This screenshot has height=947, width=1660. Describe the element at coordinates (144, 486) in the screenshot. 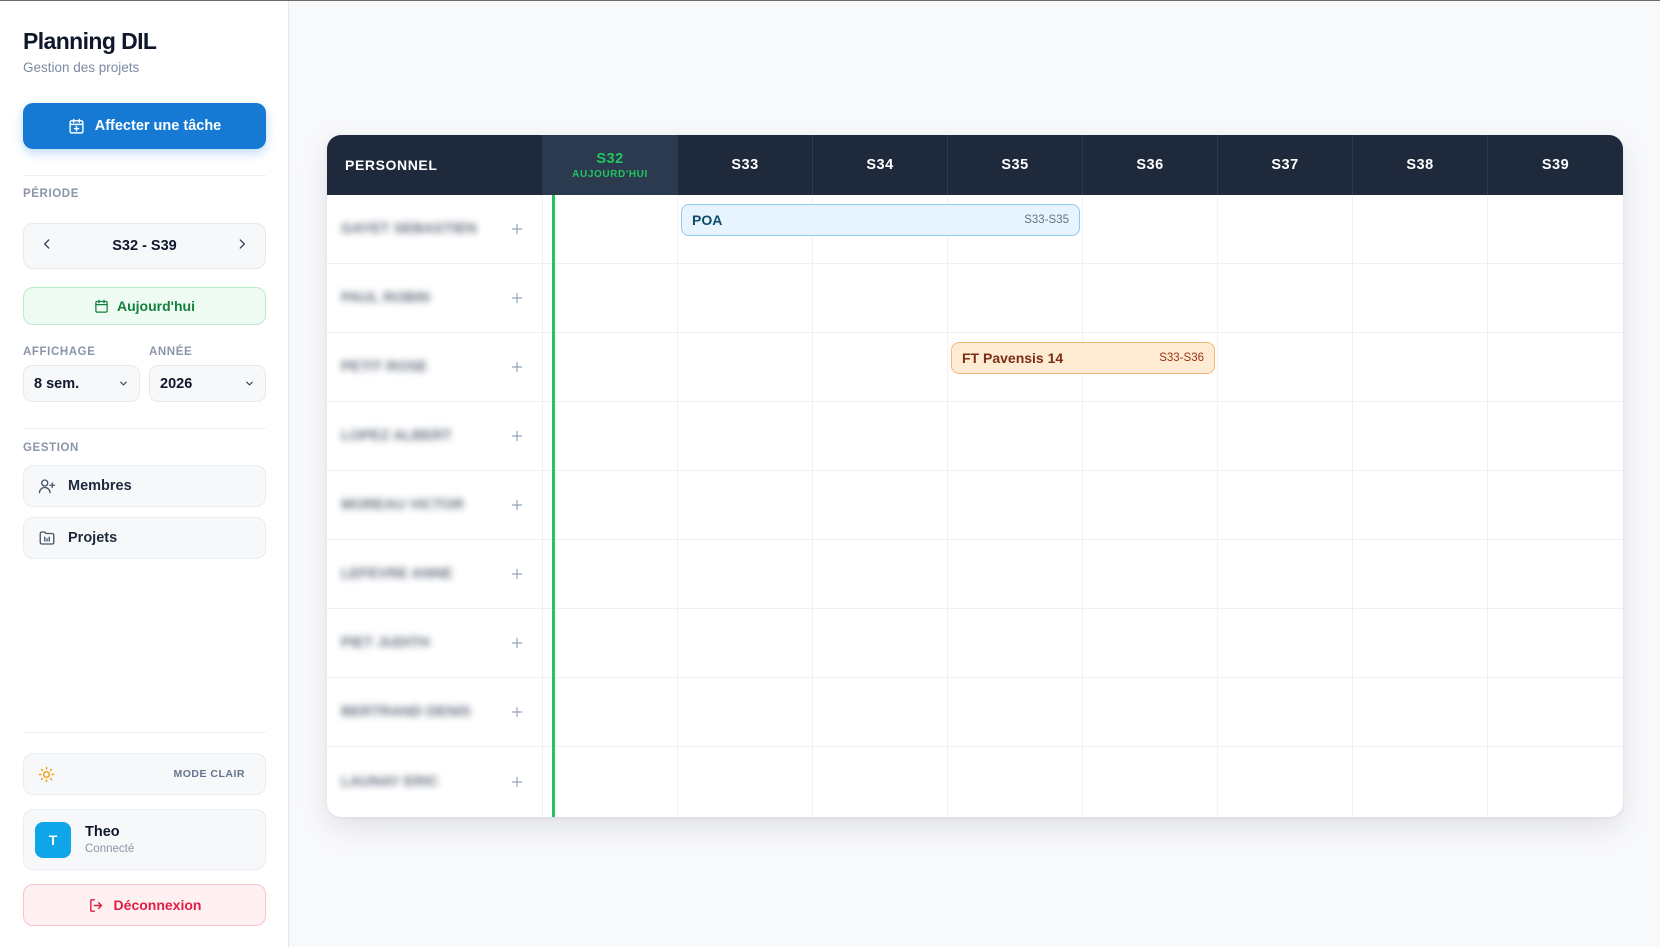

I see `nav-members: Membres` at that location.